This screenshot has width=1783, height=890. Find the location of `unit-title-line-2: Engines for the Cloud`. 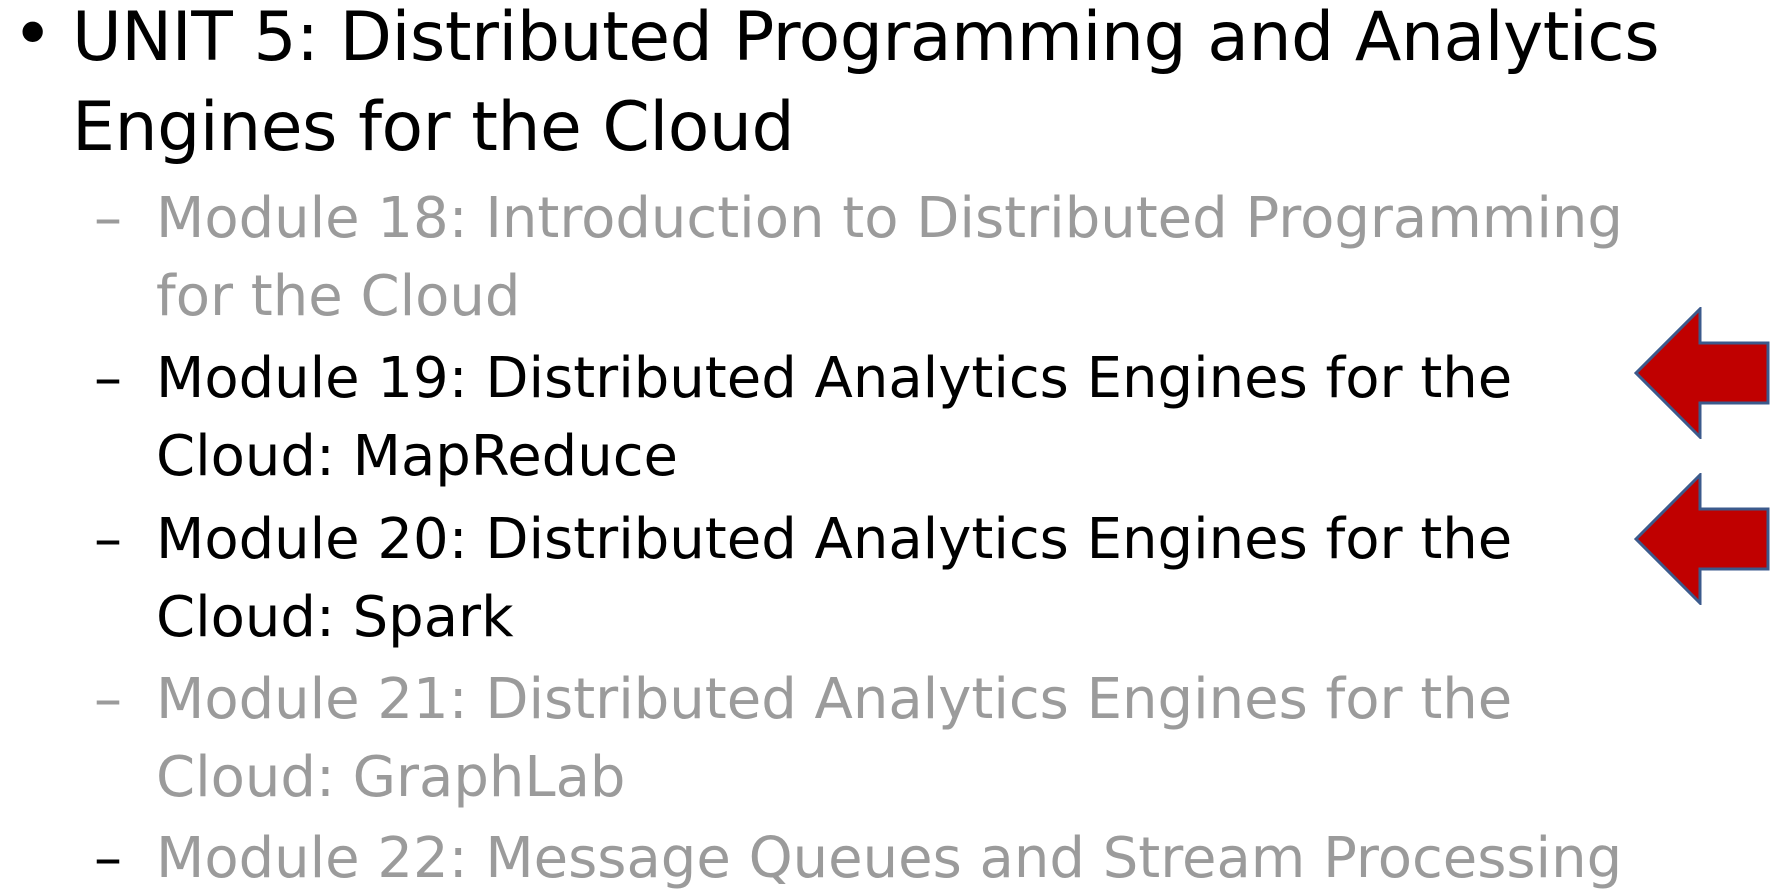

unit-title-line-2: Engines for the Cloud is located at coordinates (433, 127).